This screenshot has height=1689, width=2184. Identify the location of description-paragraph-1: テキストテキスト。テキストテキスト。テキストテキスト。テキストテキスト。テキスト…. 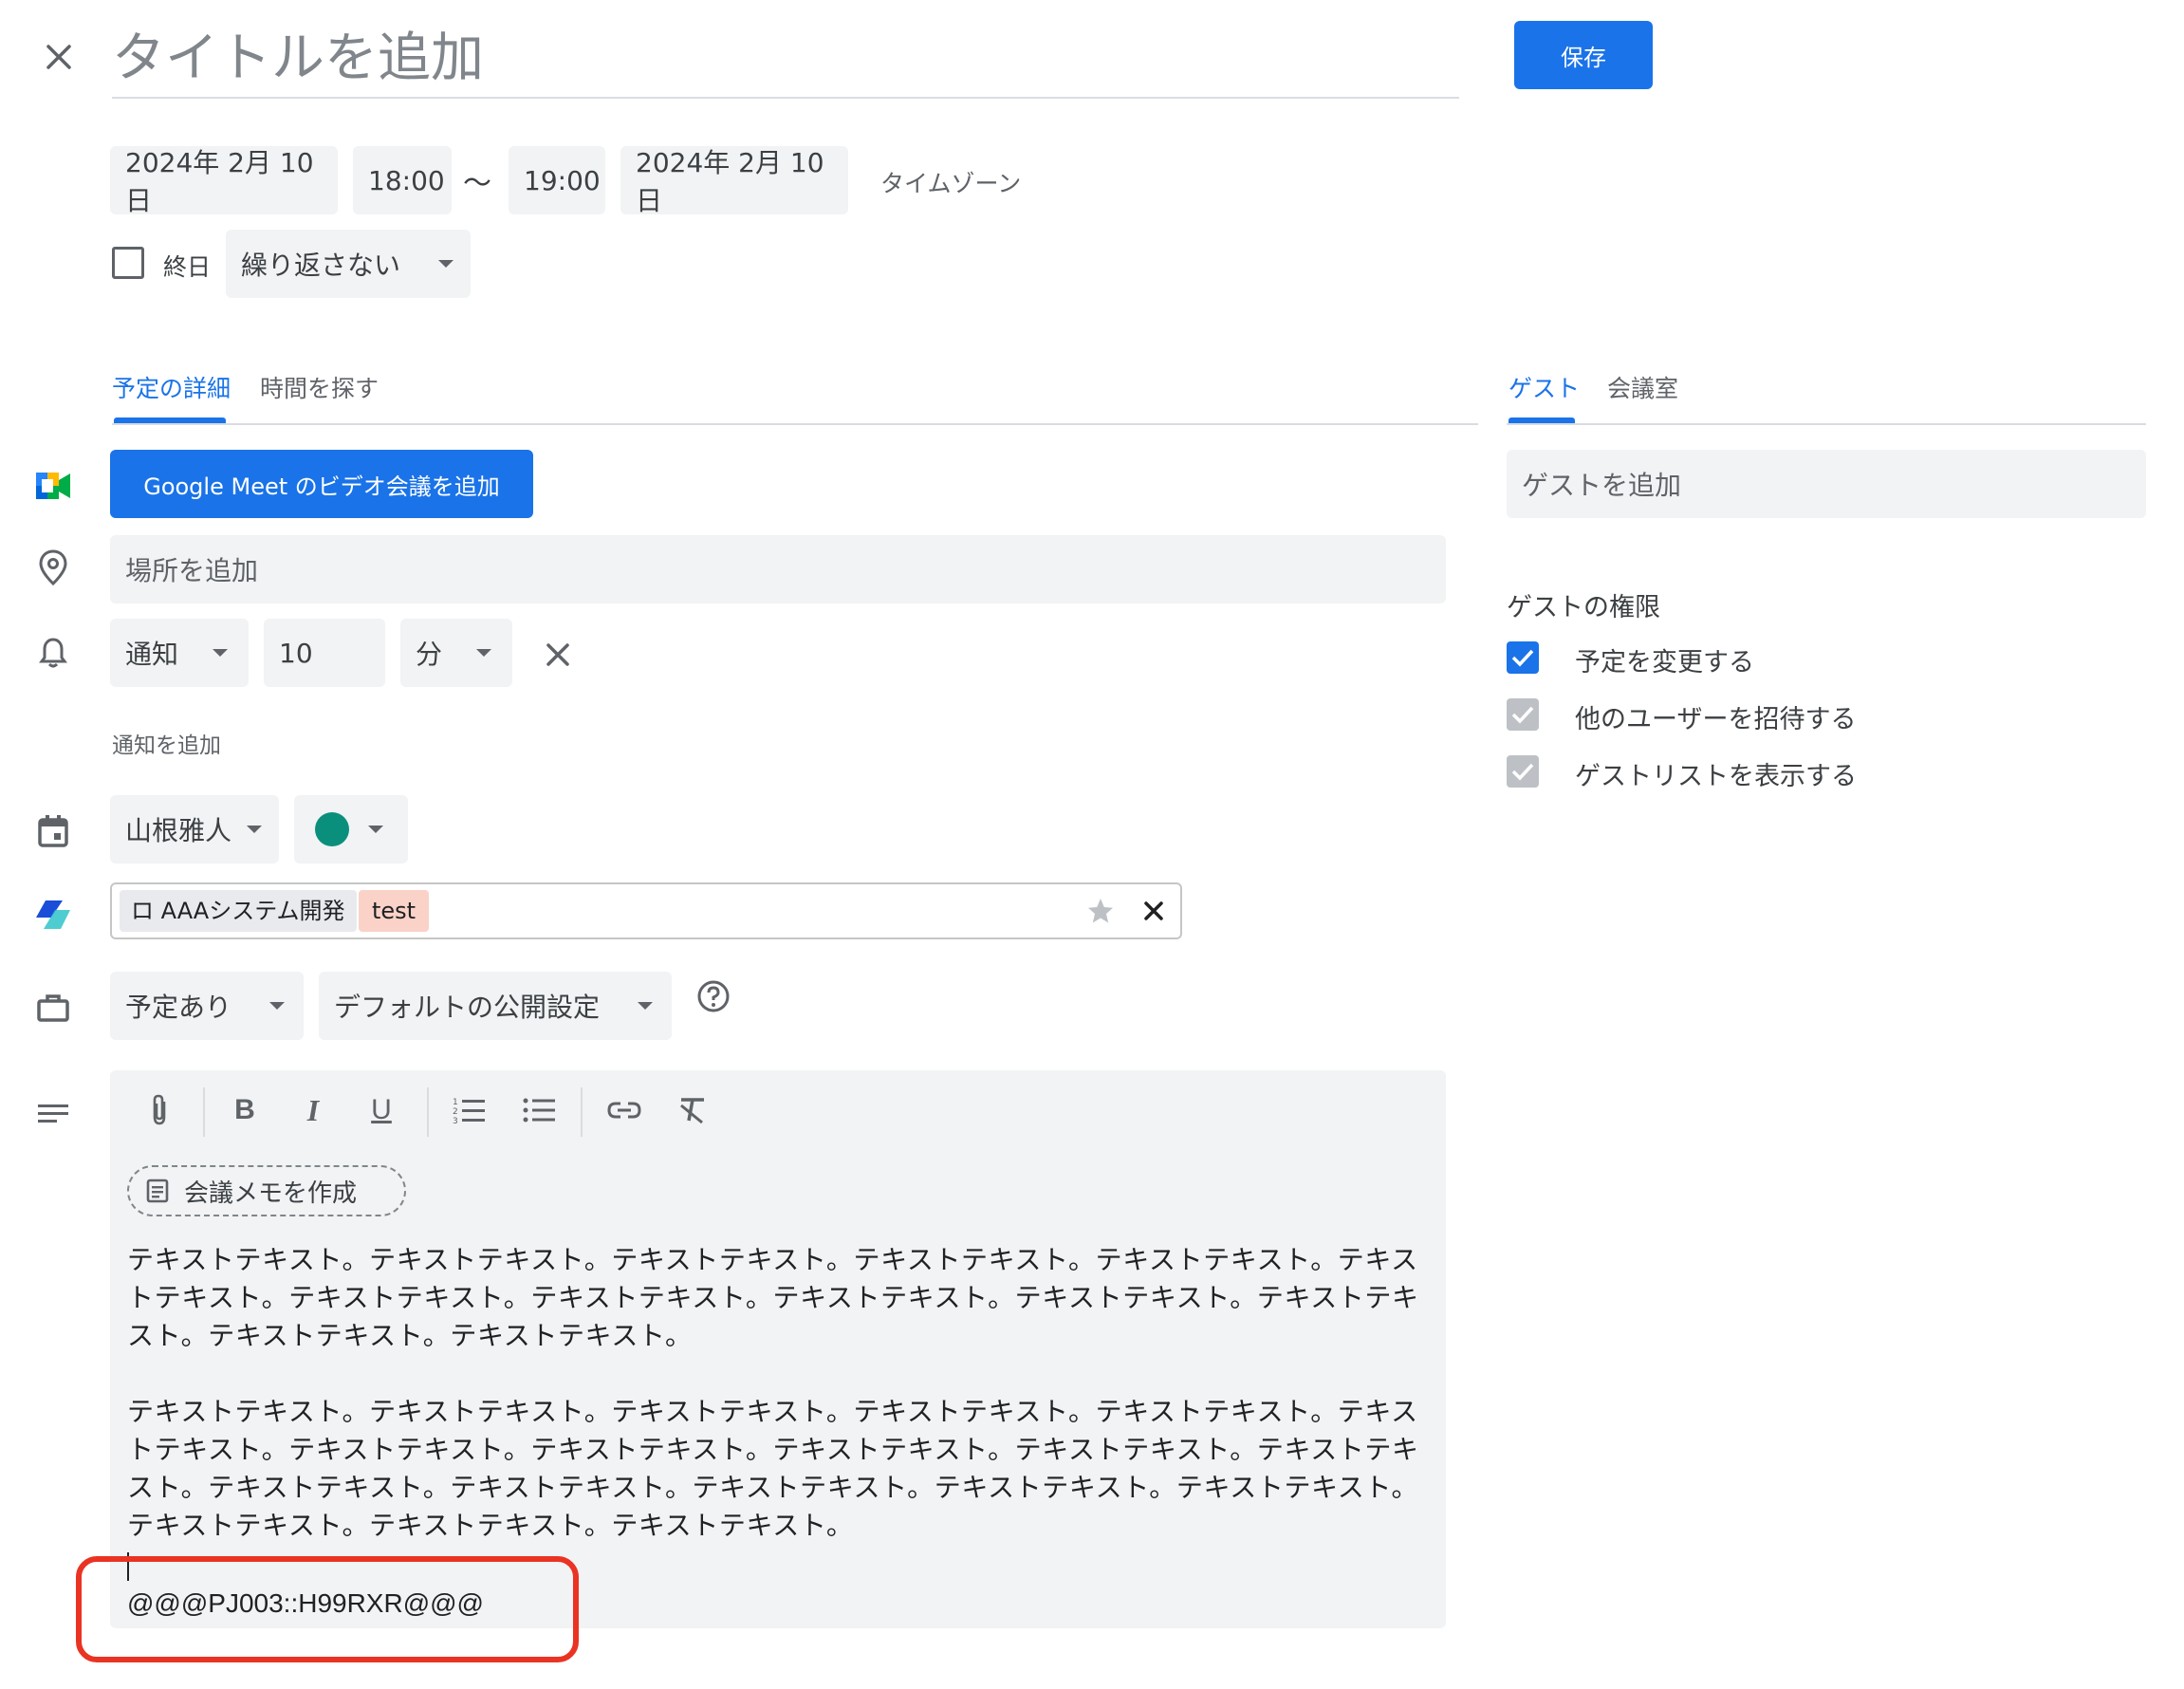
(773, 1298).